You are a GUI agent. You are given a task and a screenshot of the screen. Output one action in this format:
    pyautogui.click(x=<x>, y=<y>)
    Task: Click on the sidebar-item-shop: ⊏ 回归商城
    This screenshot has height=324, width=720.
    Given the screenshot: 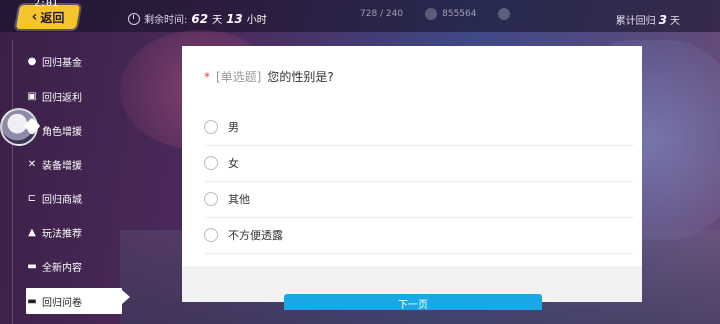 What is the action you would take?
    pyautogui.click(x=74, y=198)
    